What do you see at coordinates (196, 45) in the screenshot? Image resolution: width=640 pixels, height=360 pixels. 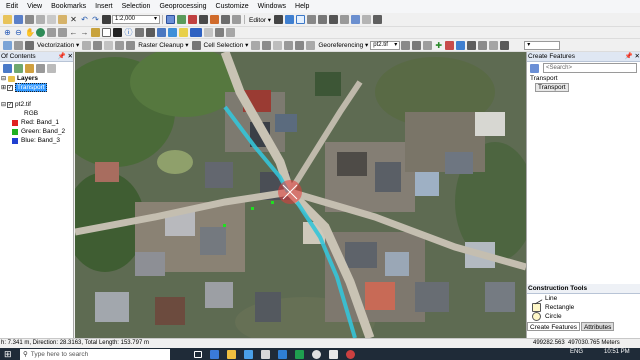 I see `raster-painting-icon` at bounding box center [196, 45].